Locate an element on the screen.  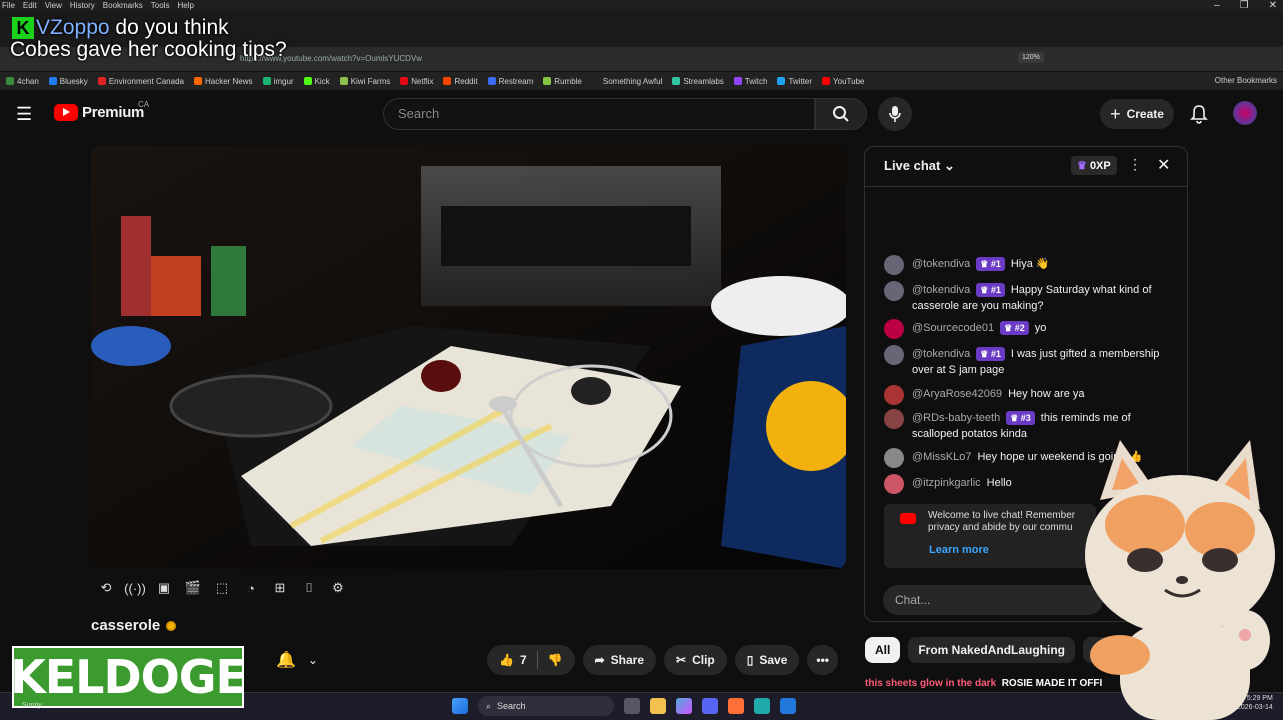
like-button: 👍 7 👎 is located at coordinates (531, 660).